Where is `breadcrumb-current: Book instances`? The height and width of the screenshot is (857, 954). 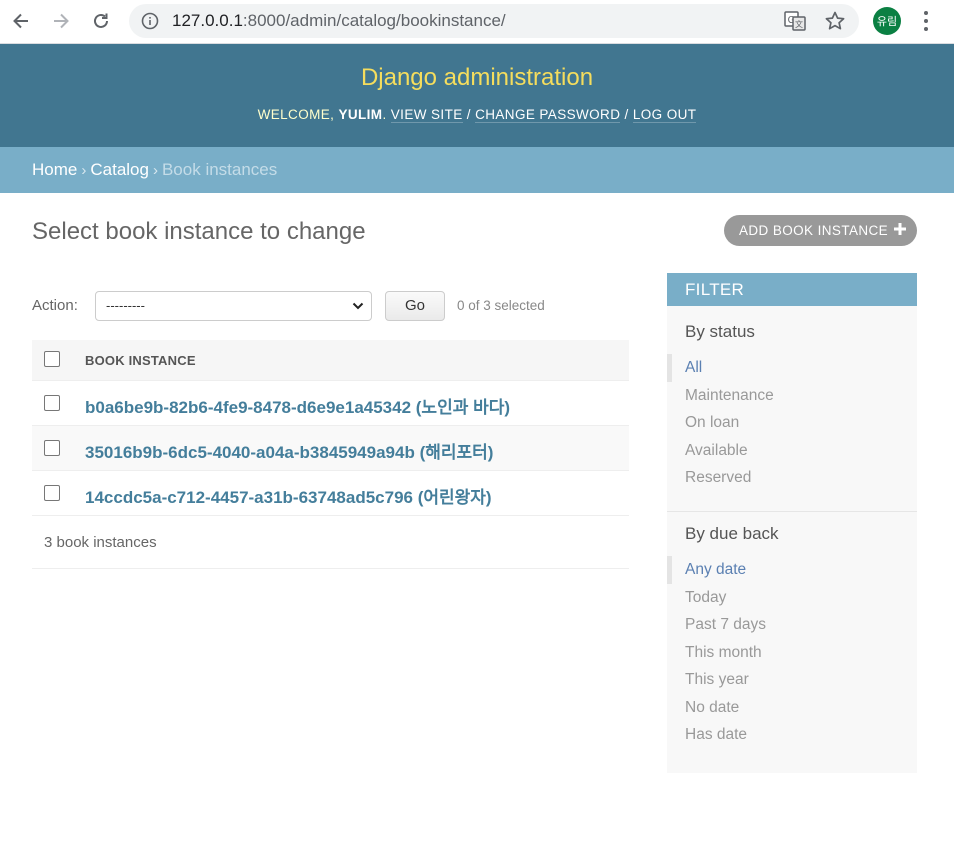
breadcrumb-current: Book instances is located at coordinates (219, 169).